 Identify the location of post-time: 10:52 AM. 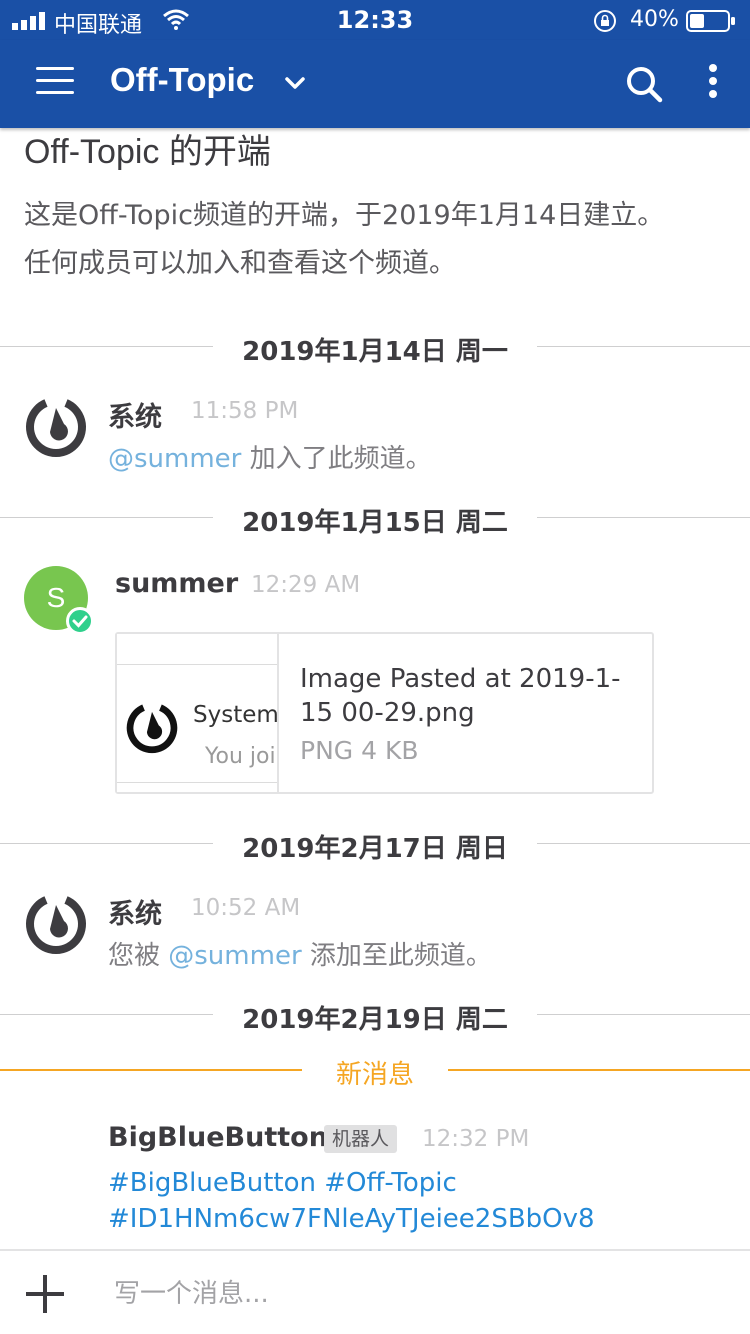
(246, 908).